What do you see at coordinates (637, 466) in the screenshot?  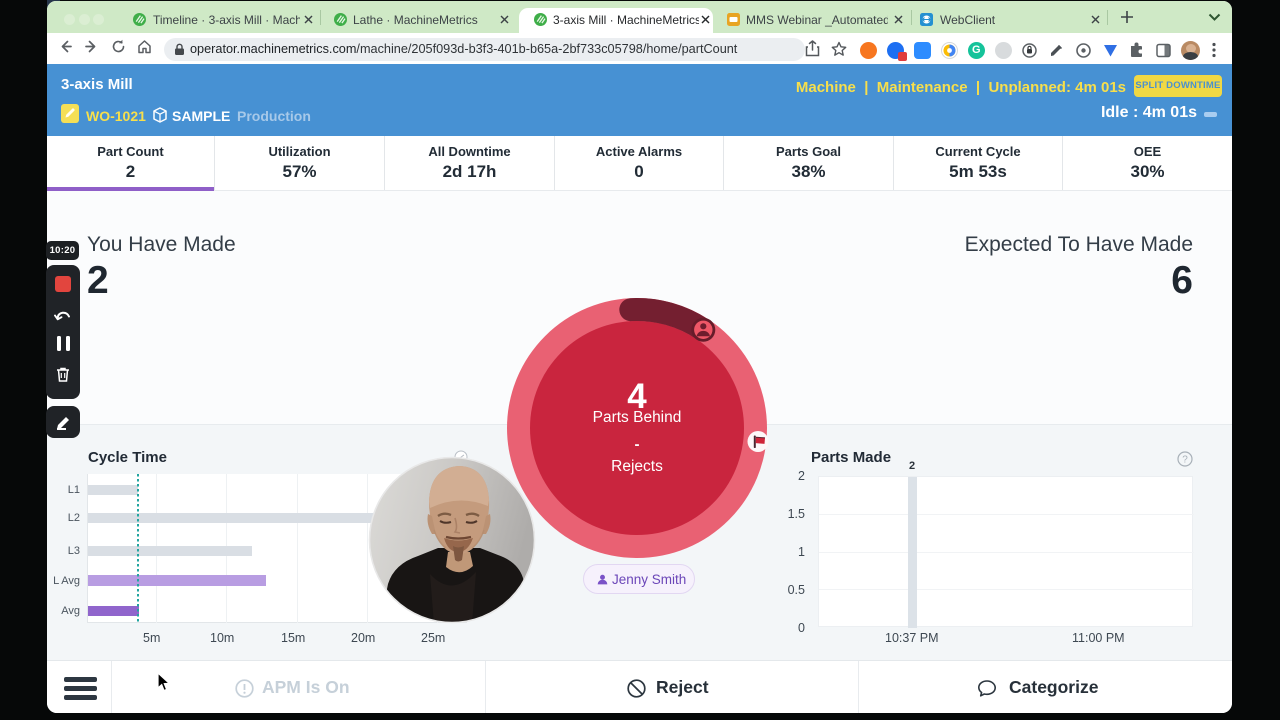 I see `svg-text: Rejects` at bounding box center [637, 466].